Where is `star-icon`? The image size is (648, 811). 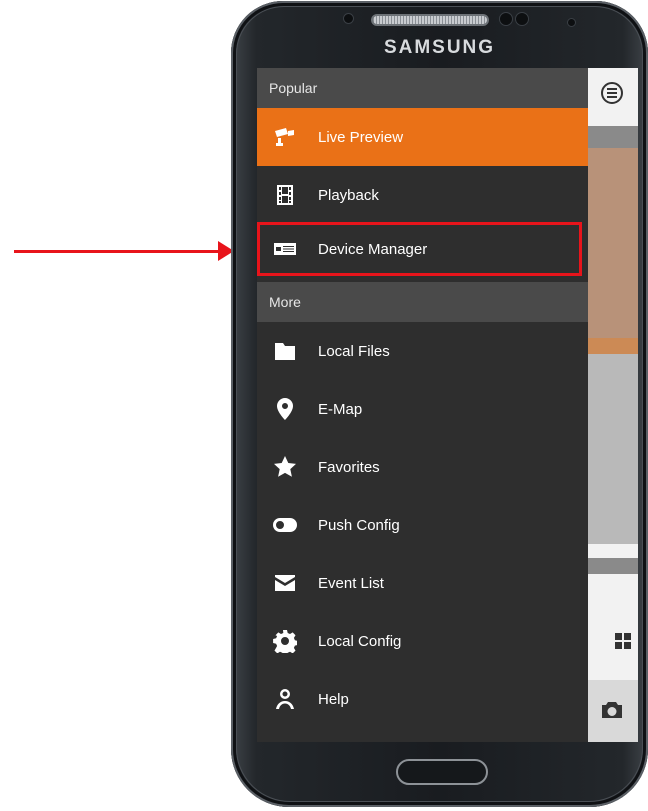 star-icon is located at coordinates (285, 467).